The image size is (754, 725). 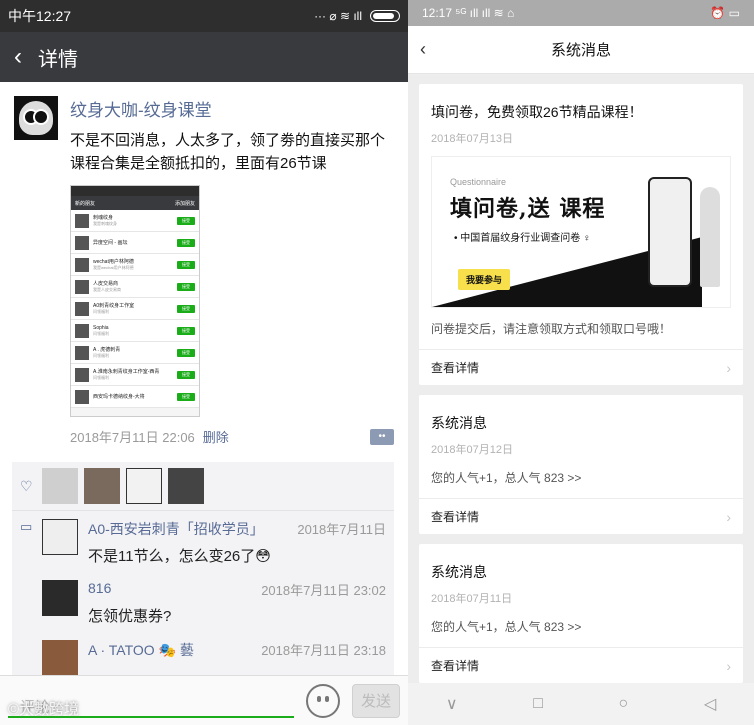 What do you see at coordinates (382, 436) in the screenshot?
I see `comment-more-icon: ••` at bounding box center [382, 436].